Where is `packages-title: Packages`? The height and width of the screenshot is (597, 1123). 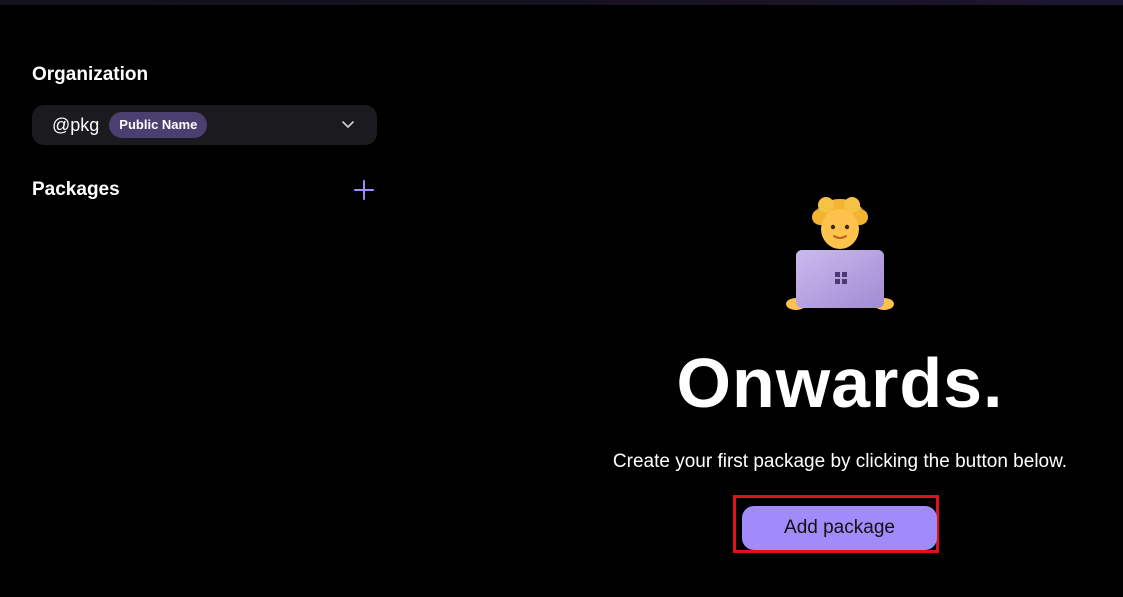 packages-title: Packages is located at coordinates (76, 189).